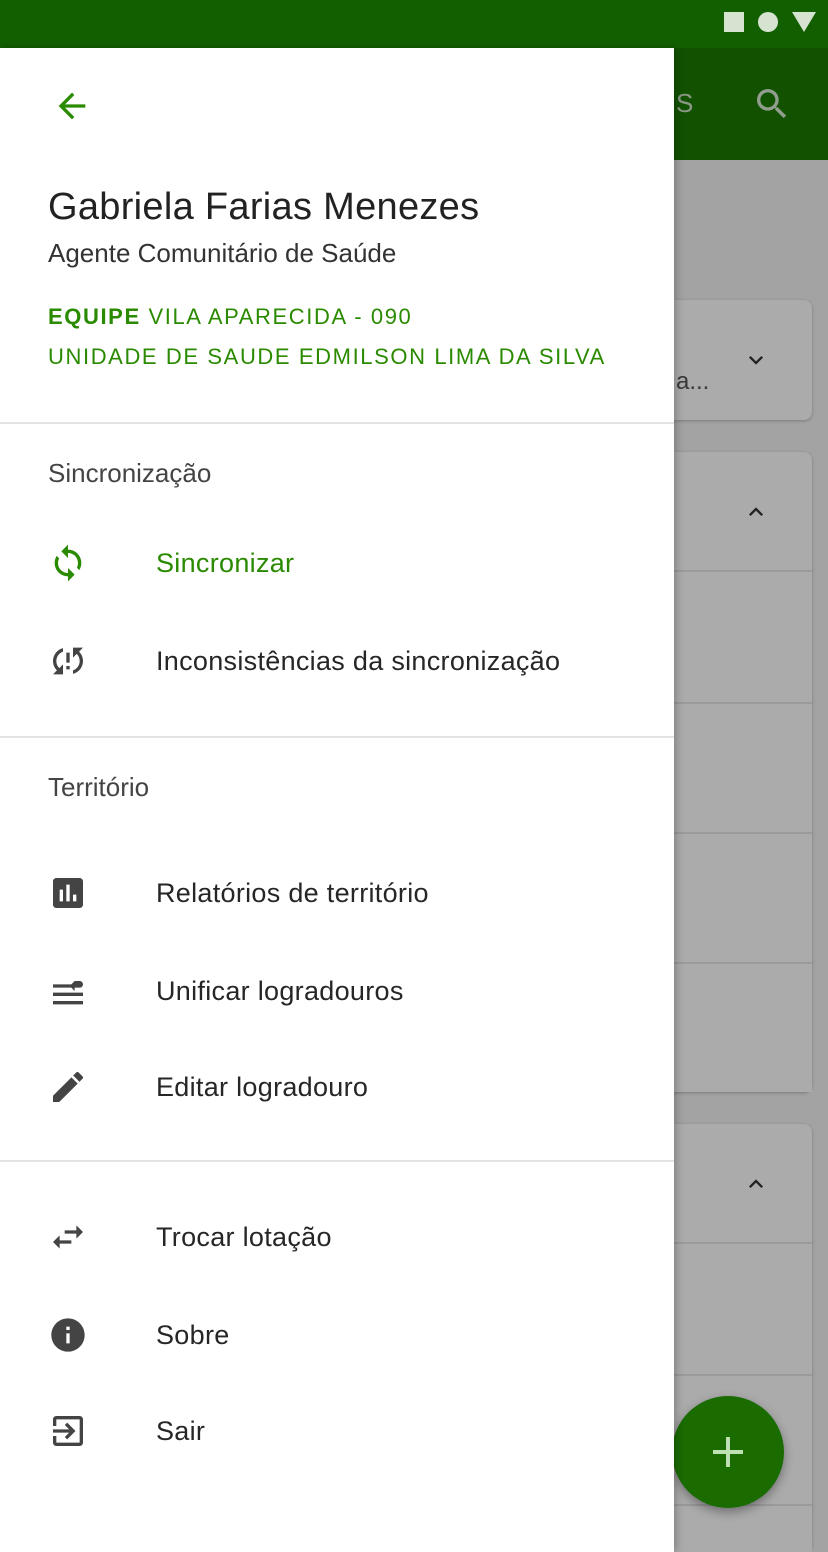 The height and width of the screenshot is (1552, 828). I want to click on signal-square-icon, so click(734, 22).